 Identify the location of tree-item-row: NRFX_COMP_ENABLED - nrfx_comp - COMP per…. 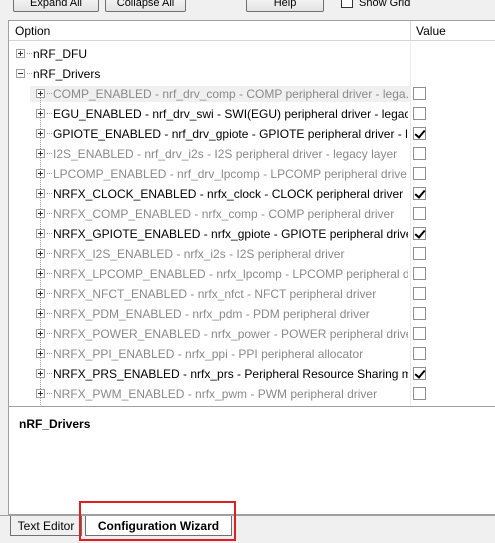
(252, 214).